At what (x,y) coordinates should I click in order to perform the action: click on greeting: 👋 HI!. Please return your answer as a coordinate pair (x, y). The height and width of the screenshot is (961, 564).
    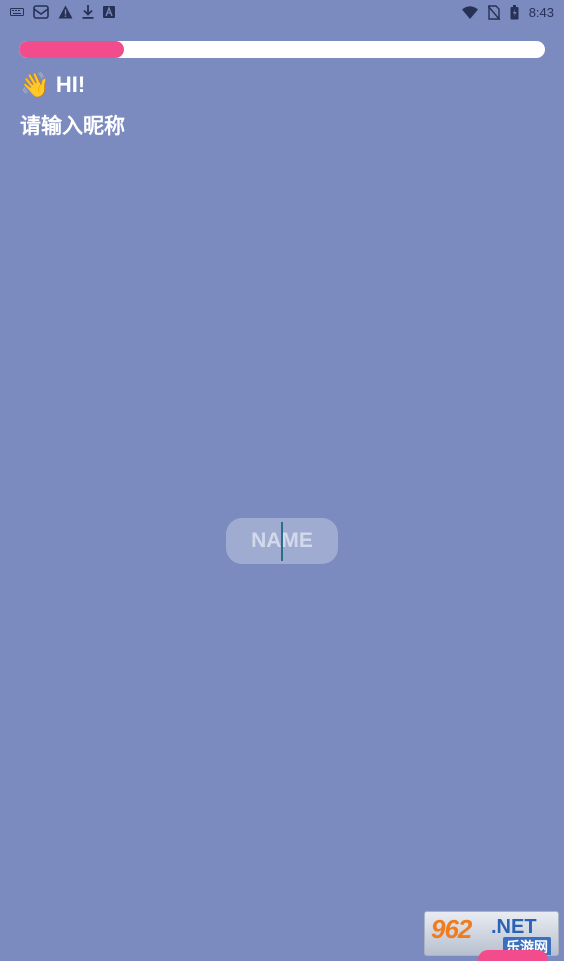
    Looking at the image, I should click on (52, 85).